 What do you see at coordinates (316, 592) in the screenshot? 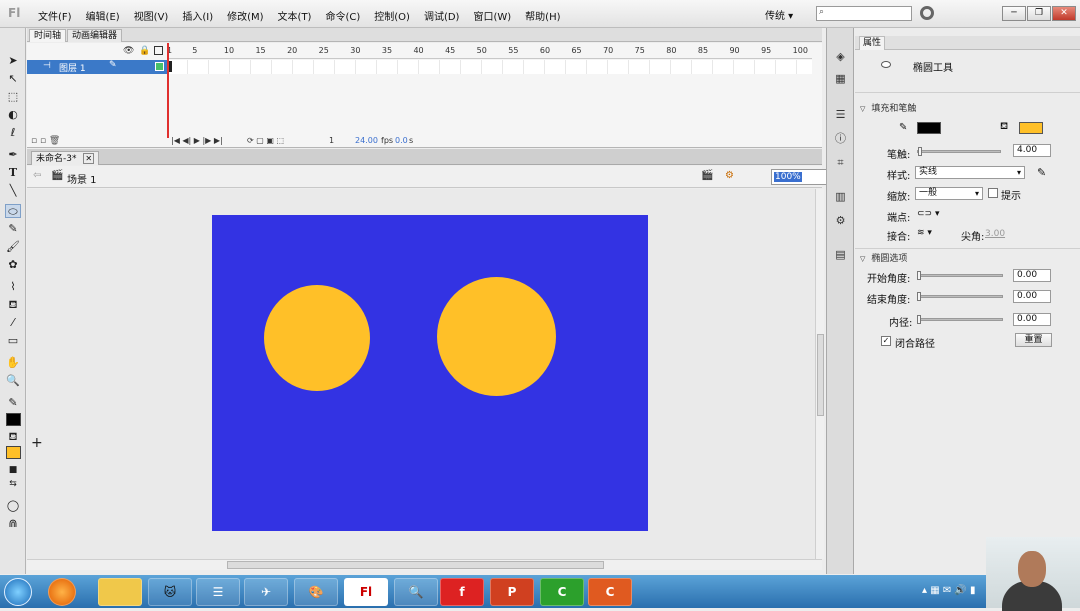
I see `taskbar-app-paint: 🎨` at bounding box center [316, 592].